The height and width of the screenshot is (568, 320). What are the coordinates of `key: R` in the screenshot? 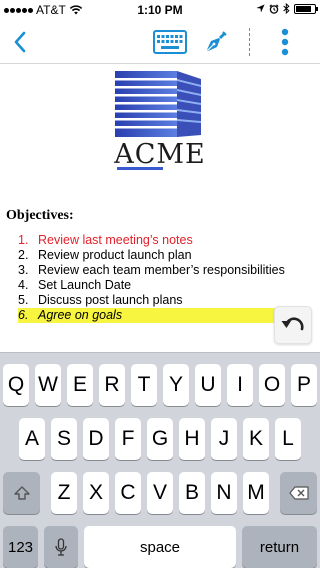 It's located at (112, 385).